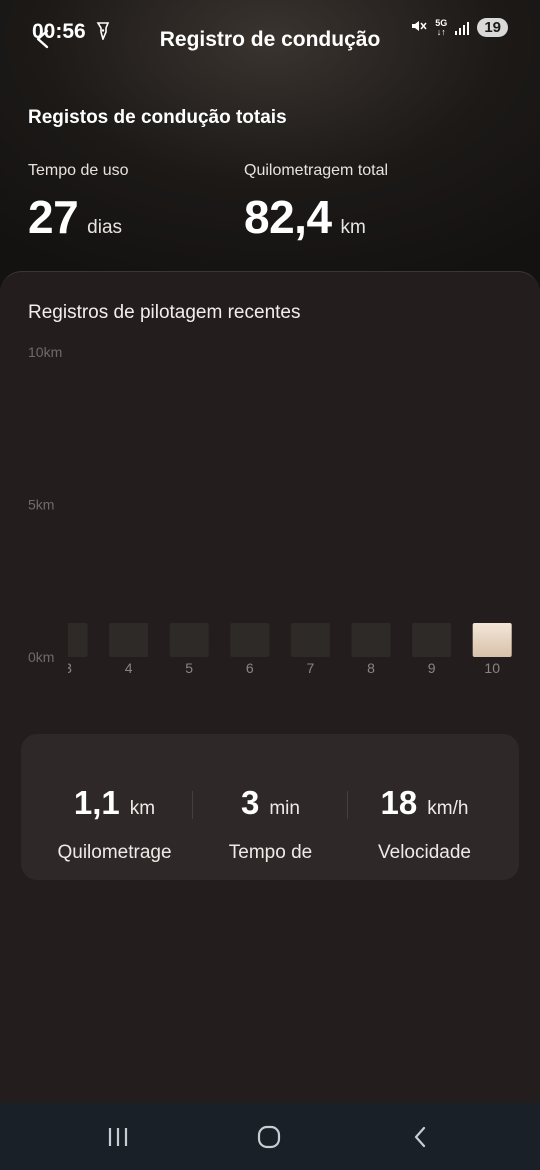 The width and height of the screenshot is (540, 1170). Describe the element at coordinates (432, 668) in the screenshot. I see `x-tick-label: 9` at that location.